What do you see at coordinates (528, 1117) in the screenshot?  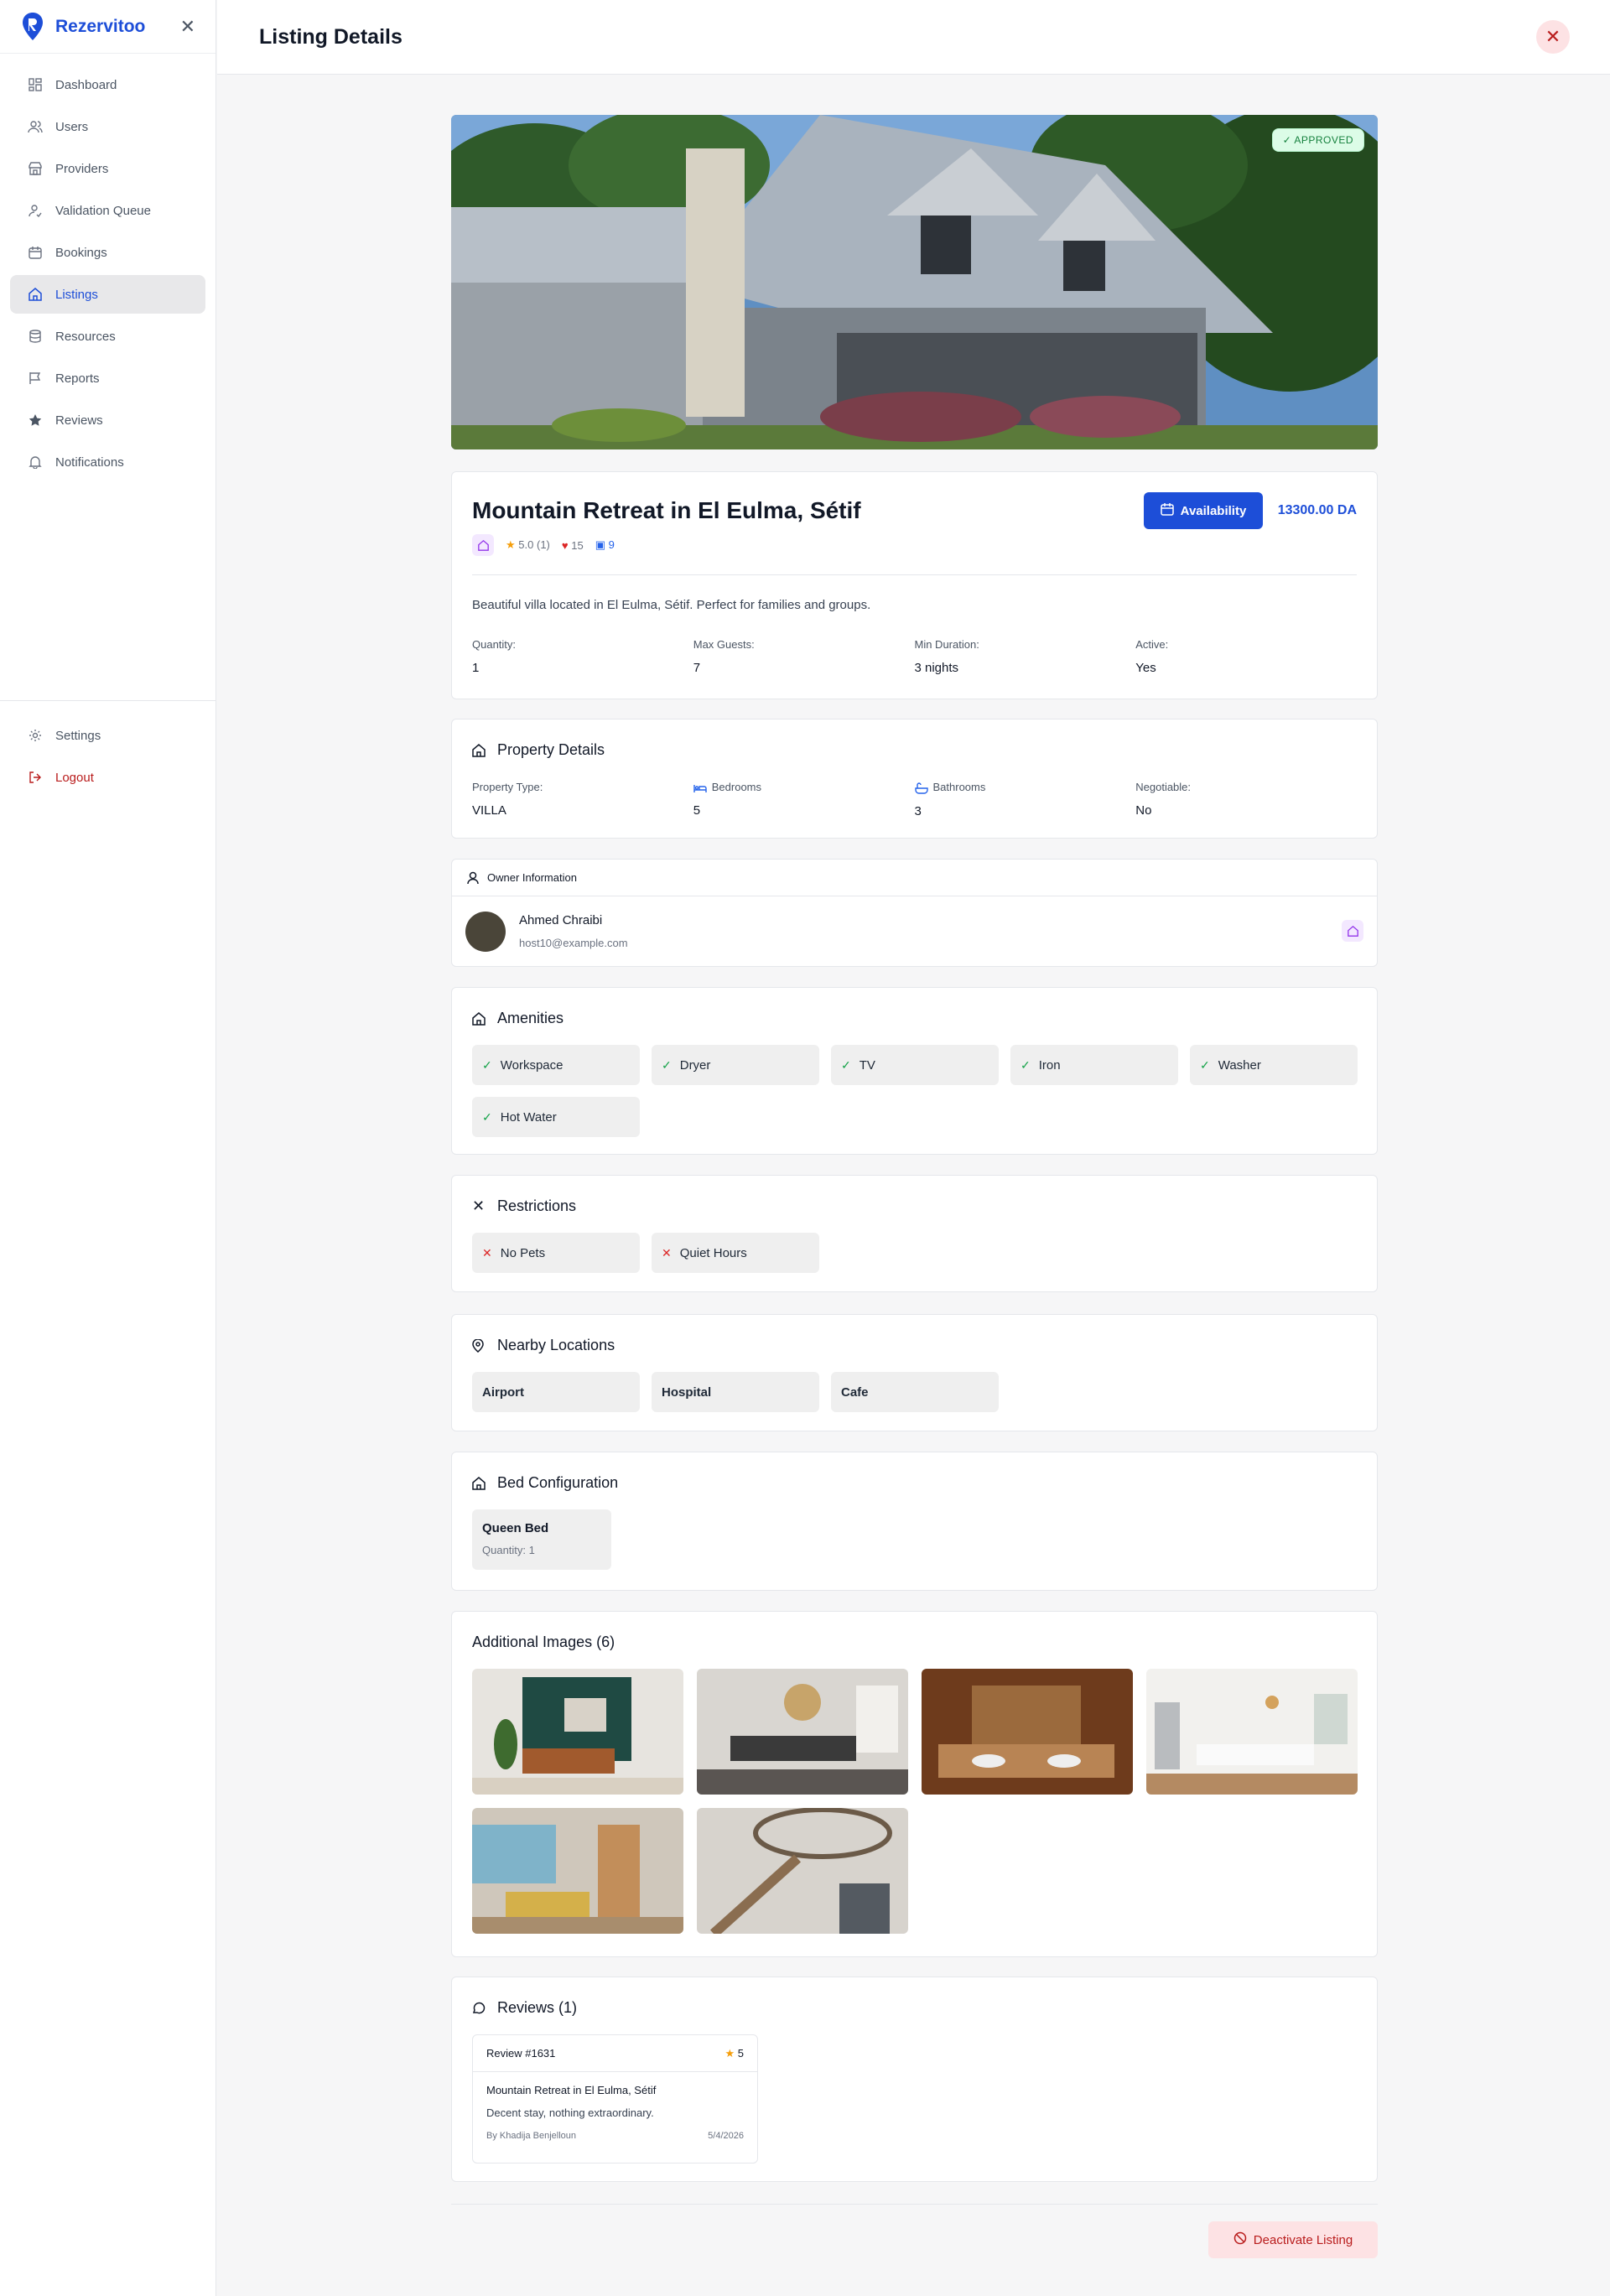 I see `chip-label: Hot Water` at bounding box center [528, 1117].